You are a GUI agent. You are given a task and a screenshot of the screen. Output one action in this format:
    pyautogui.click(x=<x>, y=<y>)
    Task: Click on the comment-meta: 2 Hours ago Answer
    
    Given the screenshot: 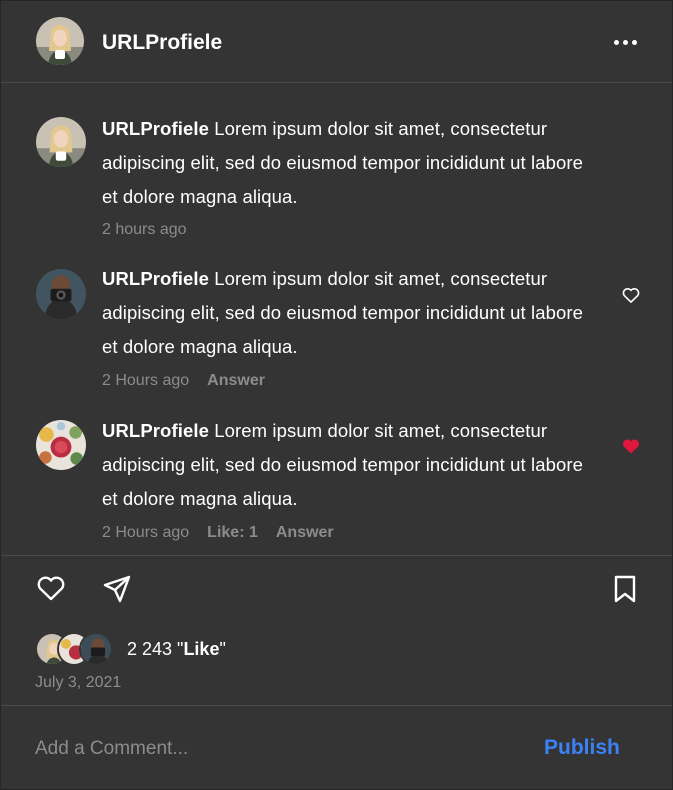 What is the action you would take?
    pyautogui.click(x=183, y=381)
    